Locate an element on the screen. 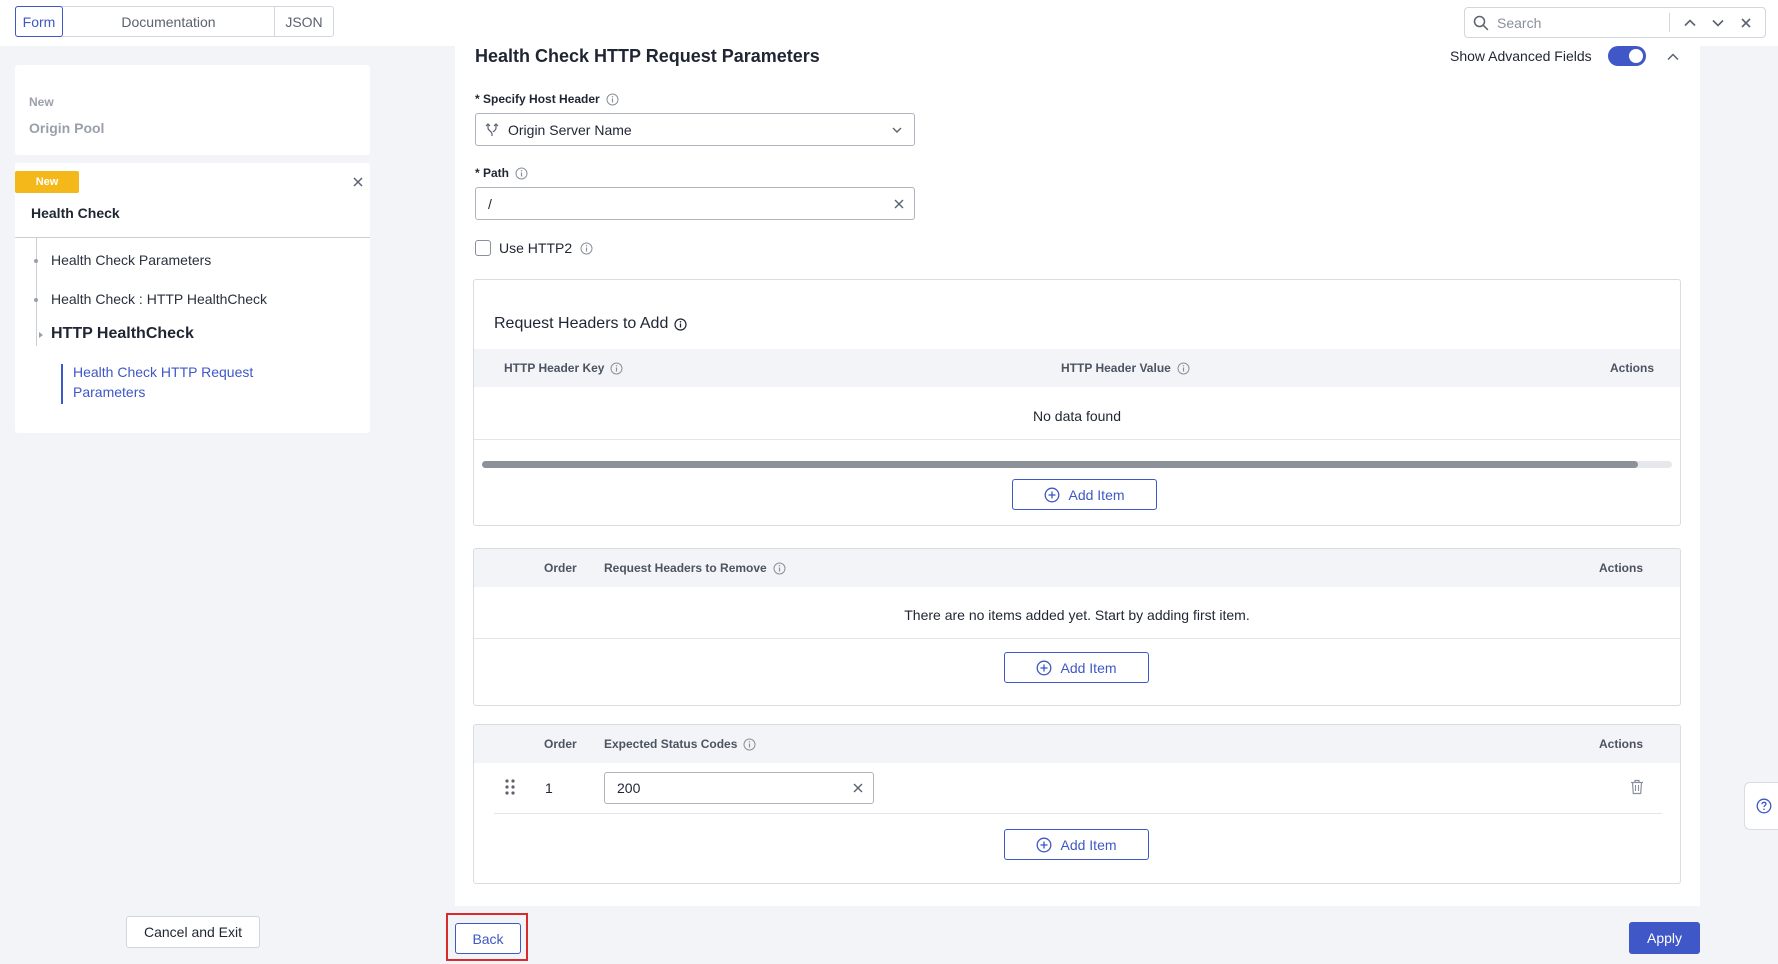  column-header-headers-to-remove: Request Headers to Remove is located at coordinates (695, 568).